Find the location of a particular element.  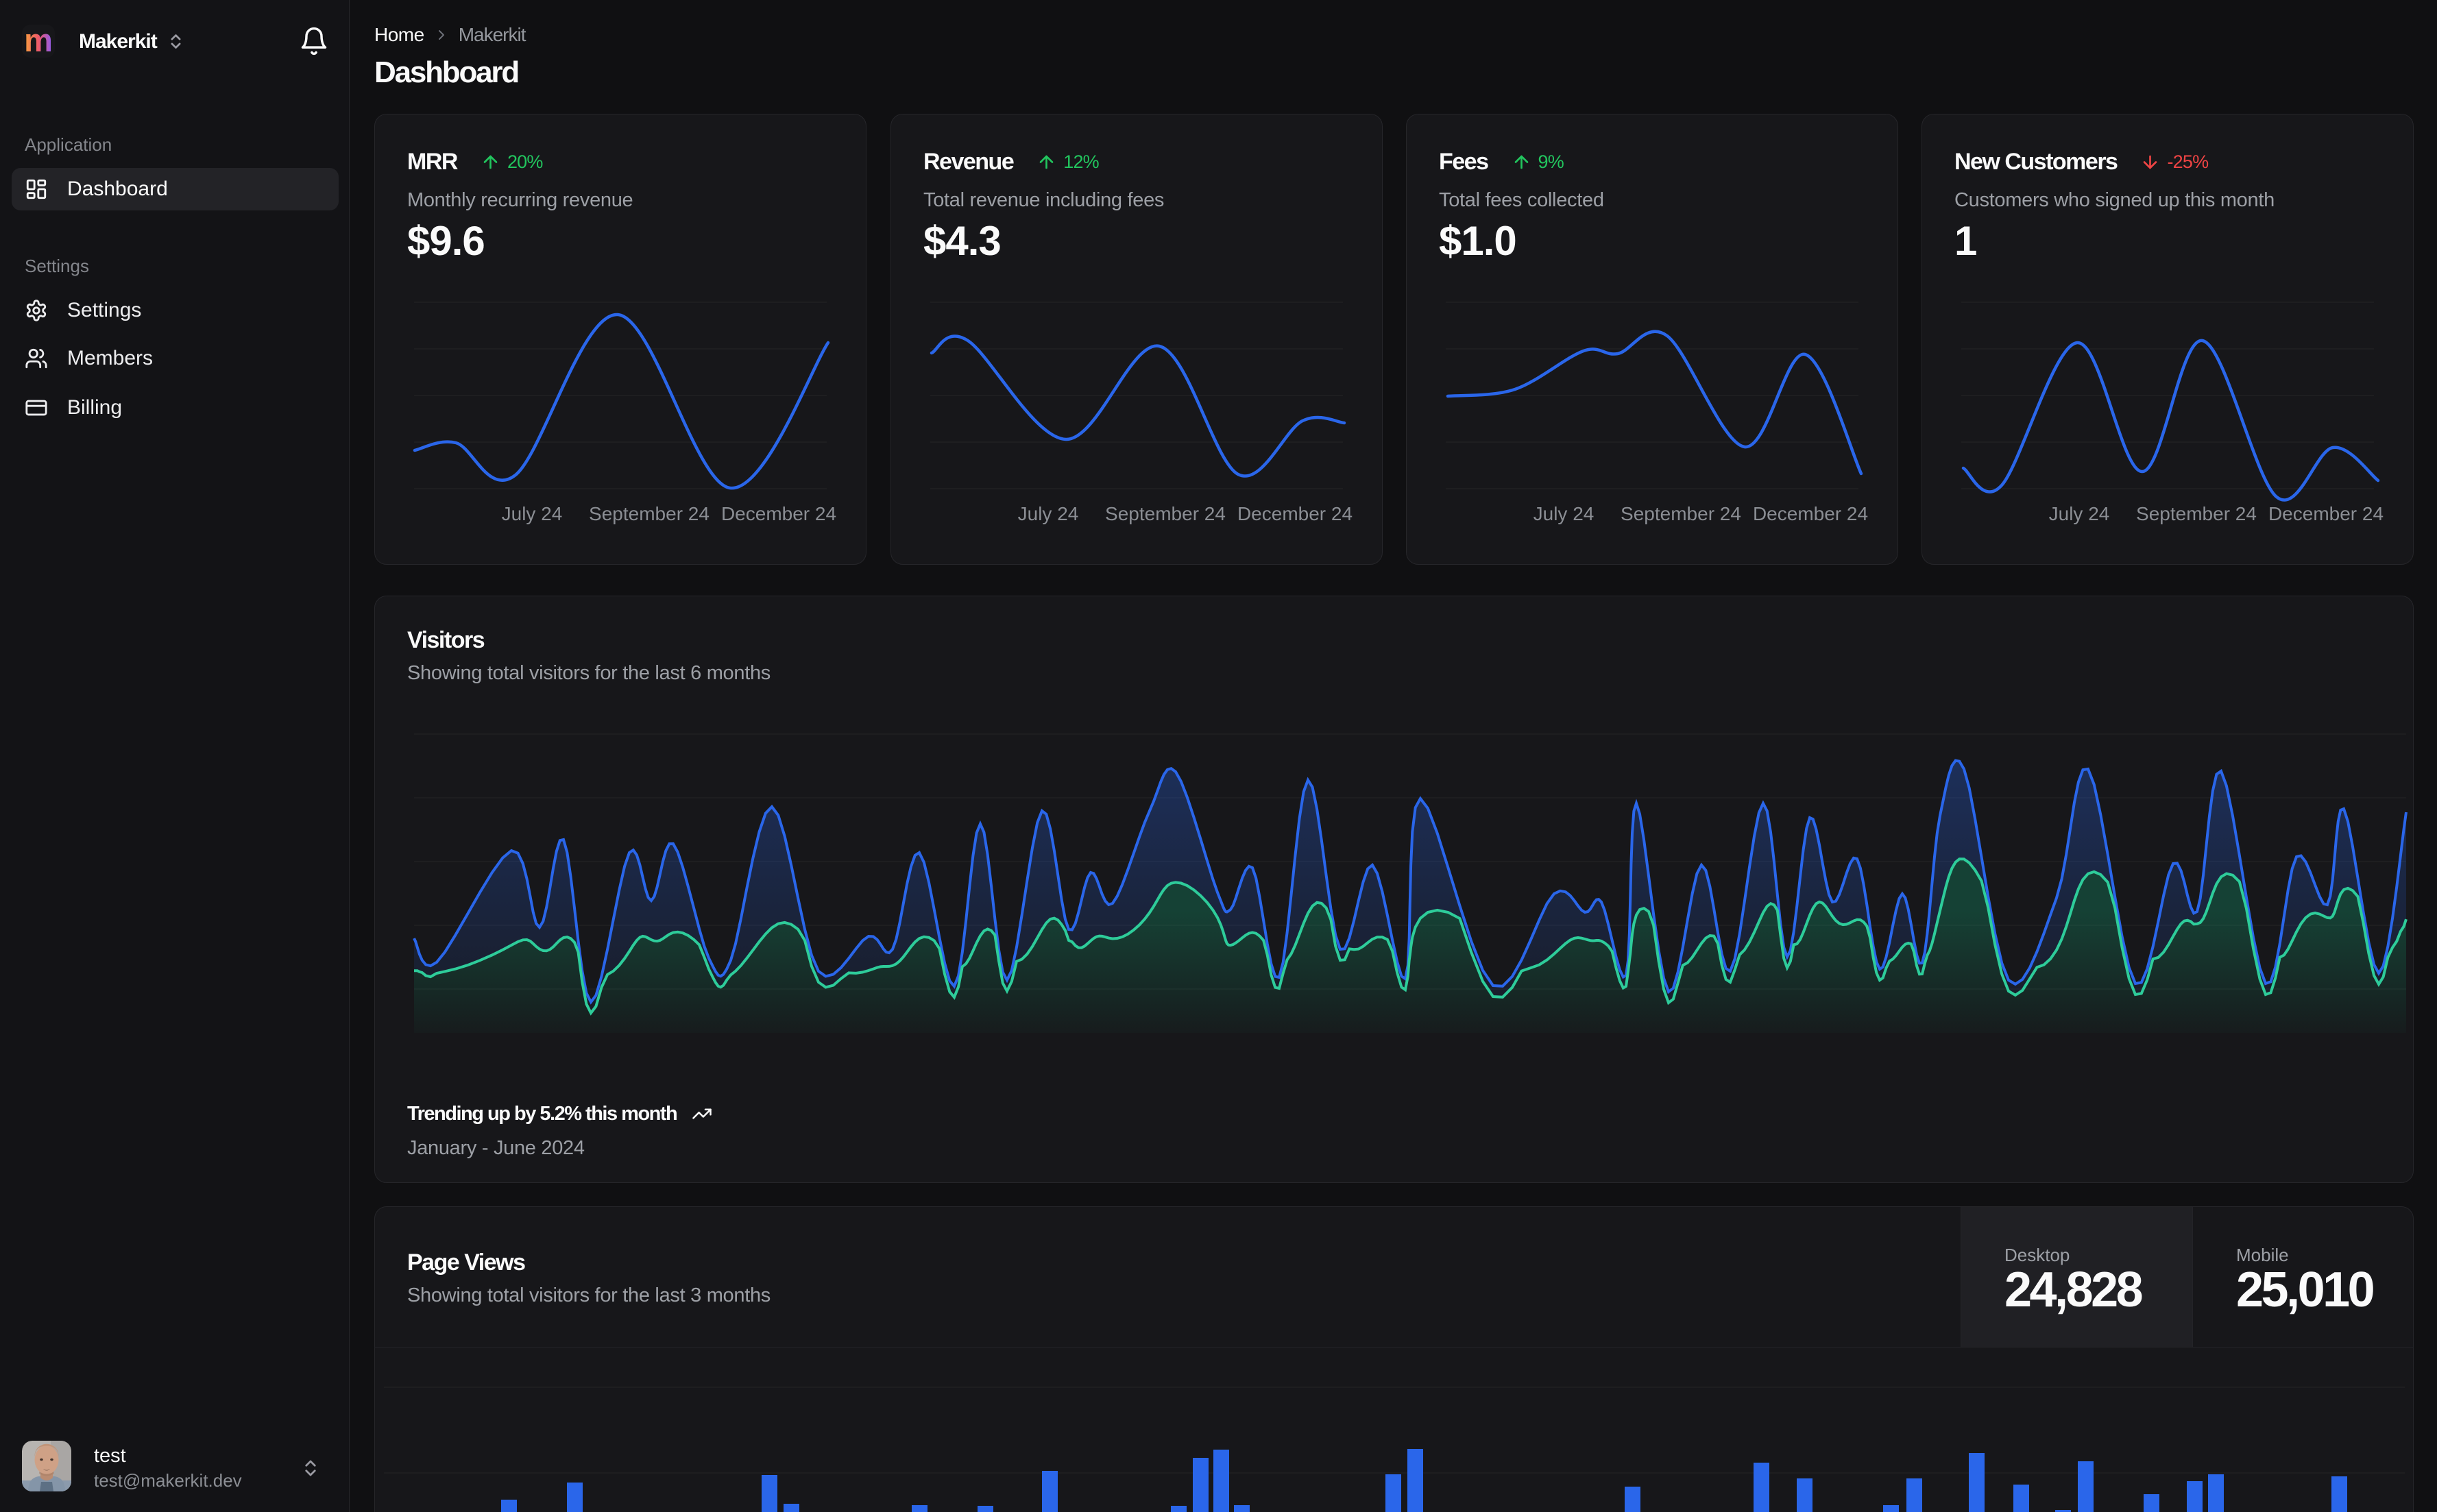

svg-text: m is located at coordinates (38, 41).